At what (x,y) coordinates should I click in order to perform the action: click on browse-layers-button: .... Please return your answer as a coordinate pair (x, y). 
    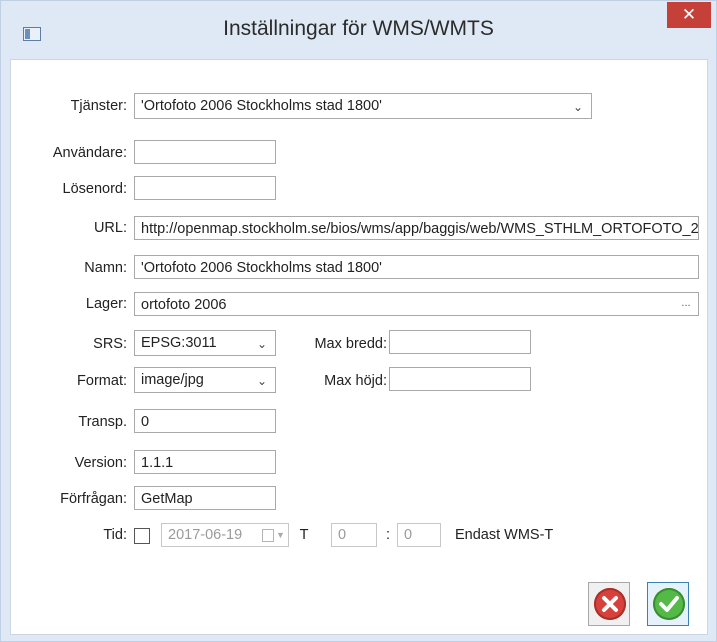
    Looking at the image, I should click on (686, 304).